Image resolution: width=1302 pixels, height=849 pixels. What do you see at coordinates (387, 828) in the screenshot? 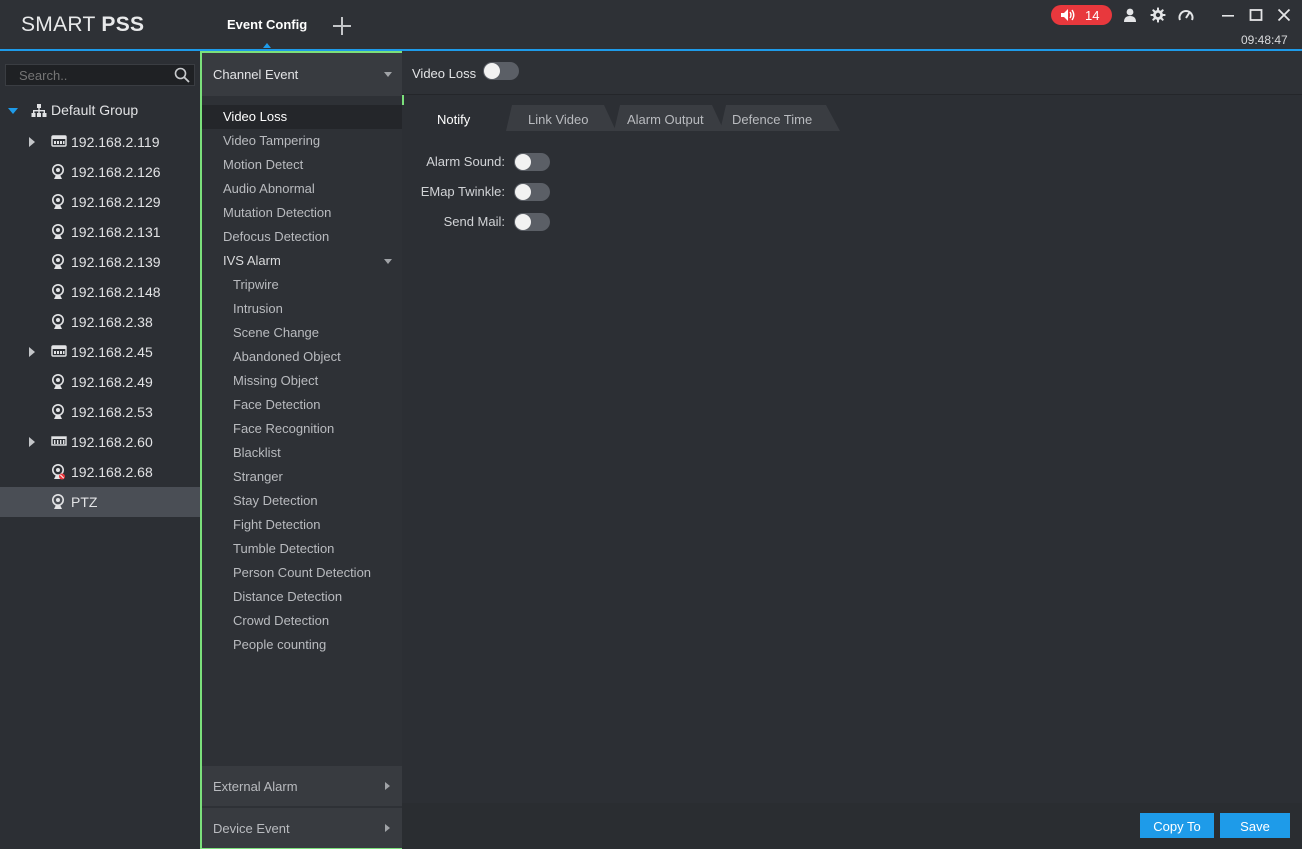
I see `chevron-right-icon` at bounding box center [387, 828].